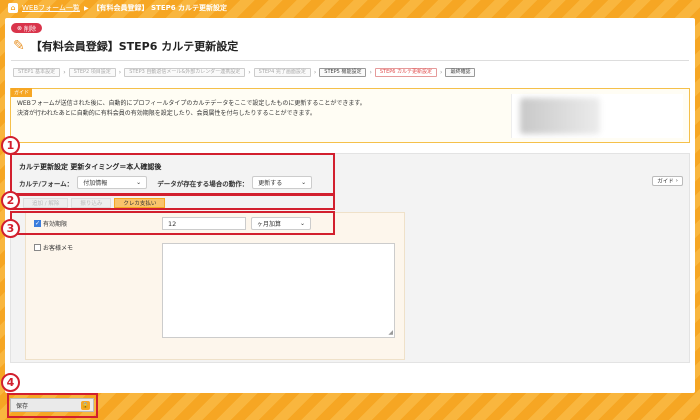  Describe the element at coordinates (51, 8) in the screenshot. I see `breadcrumb-link: WEBフォーム一覧` at that location.